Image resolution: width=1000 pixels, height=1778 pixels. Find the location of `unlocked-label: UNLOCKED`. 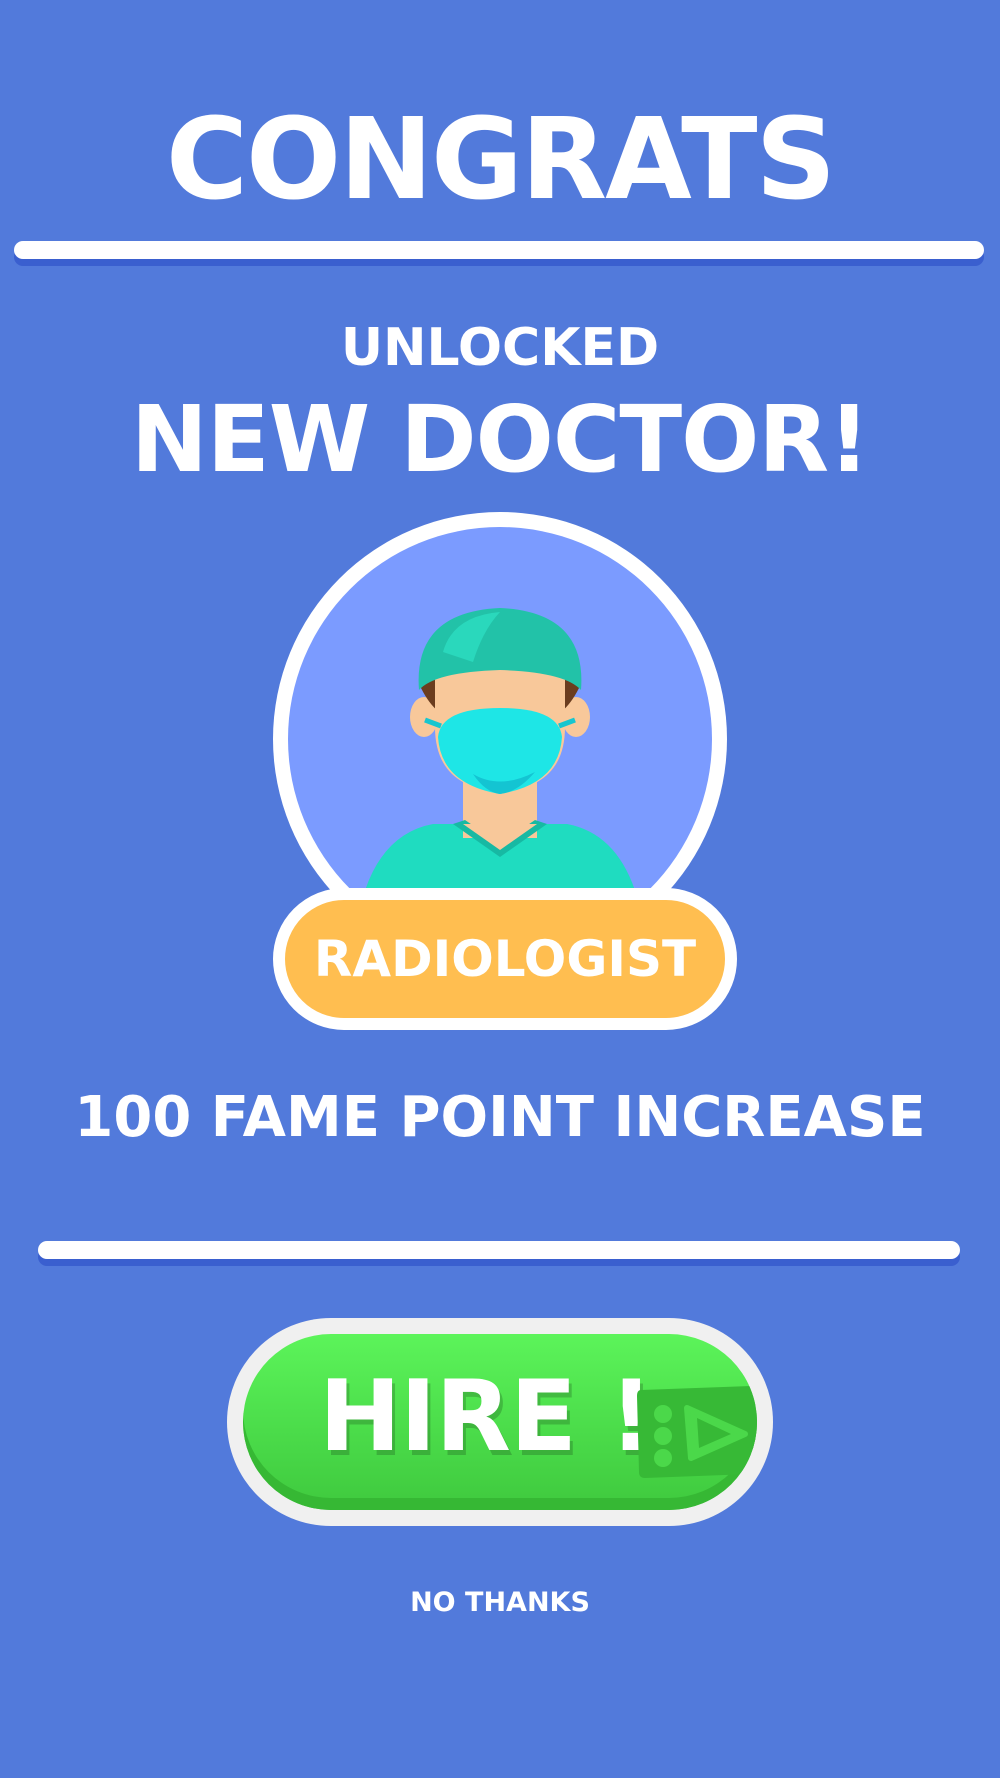

unlocked-label: UNLOCKED is located at coordinates (500, 348).